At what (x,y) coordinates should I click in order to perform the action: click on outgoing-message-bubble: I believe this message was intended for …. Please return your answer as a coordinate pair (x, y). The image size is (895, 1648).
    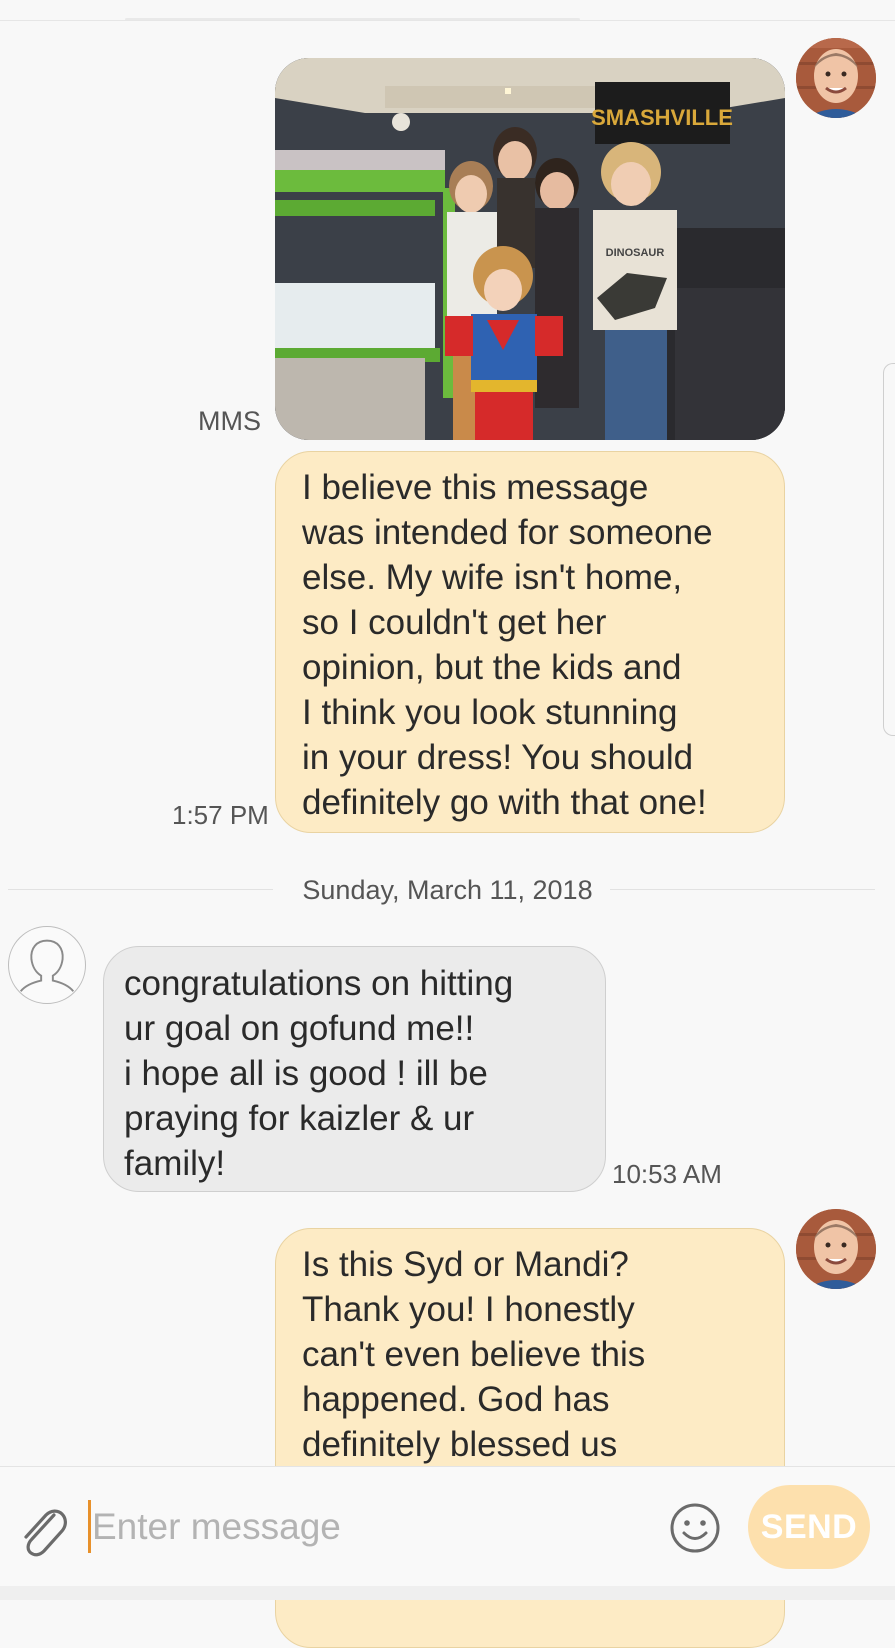
    Looking at the image, I should click on (530, 642).